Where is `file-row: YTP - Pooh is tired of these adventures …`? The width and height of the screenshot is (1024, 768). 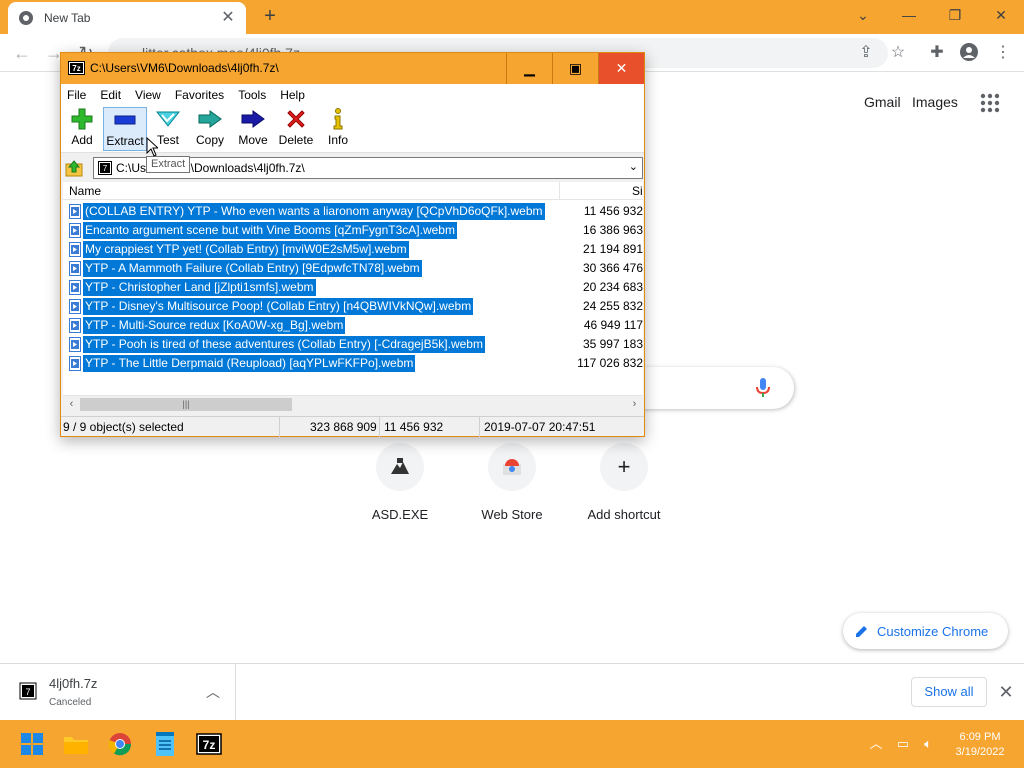 file-row: YTP - Pooh is tired of these adventures … is located at coordinates (353, 344).